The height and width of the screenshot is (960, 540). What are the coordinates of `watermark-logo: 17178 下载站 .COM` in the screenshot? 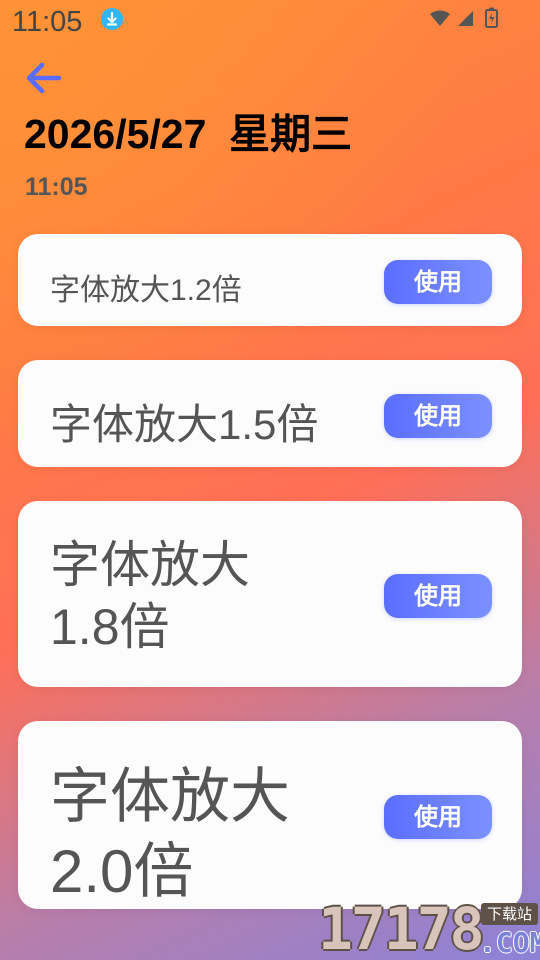 It's located at (429, 929).